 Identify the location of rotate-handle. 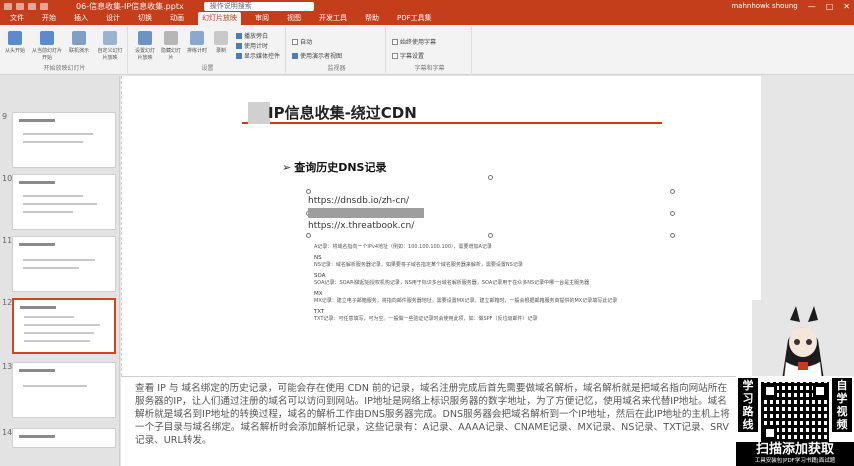
(490, 177).